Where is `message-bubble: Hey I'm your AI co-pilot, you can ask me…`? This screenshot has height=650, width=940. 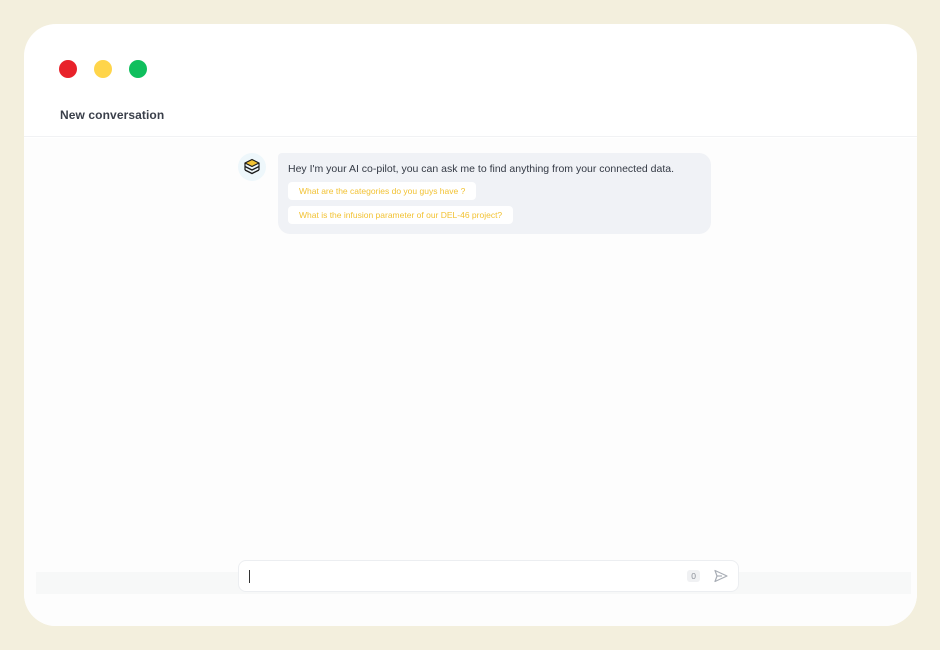 message-bubble: Hey I'm your AI co-pilot, you can ask me… is located at coordinates (494, 193).